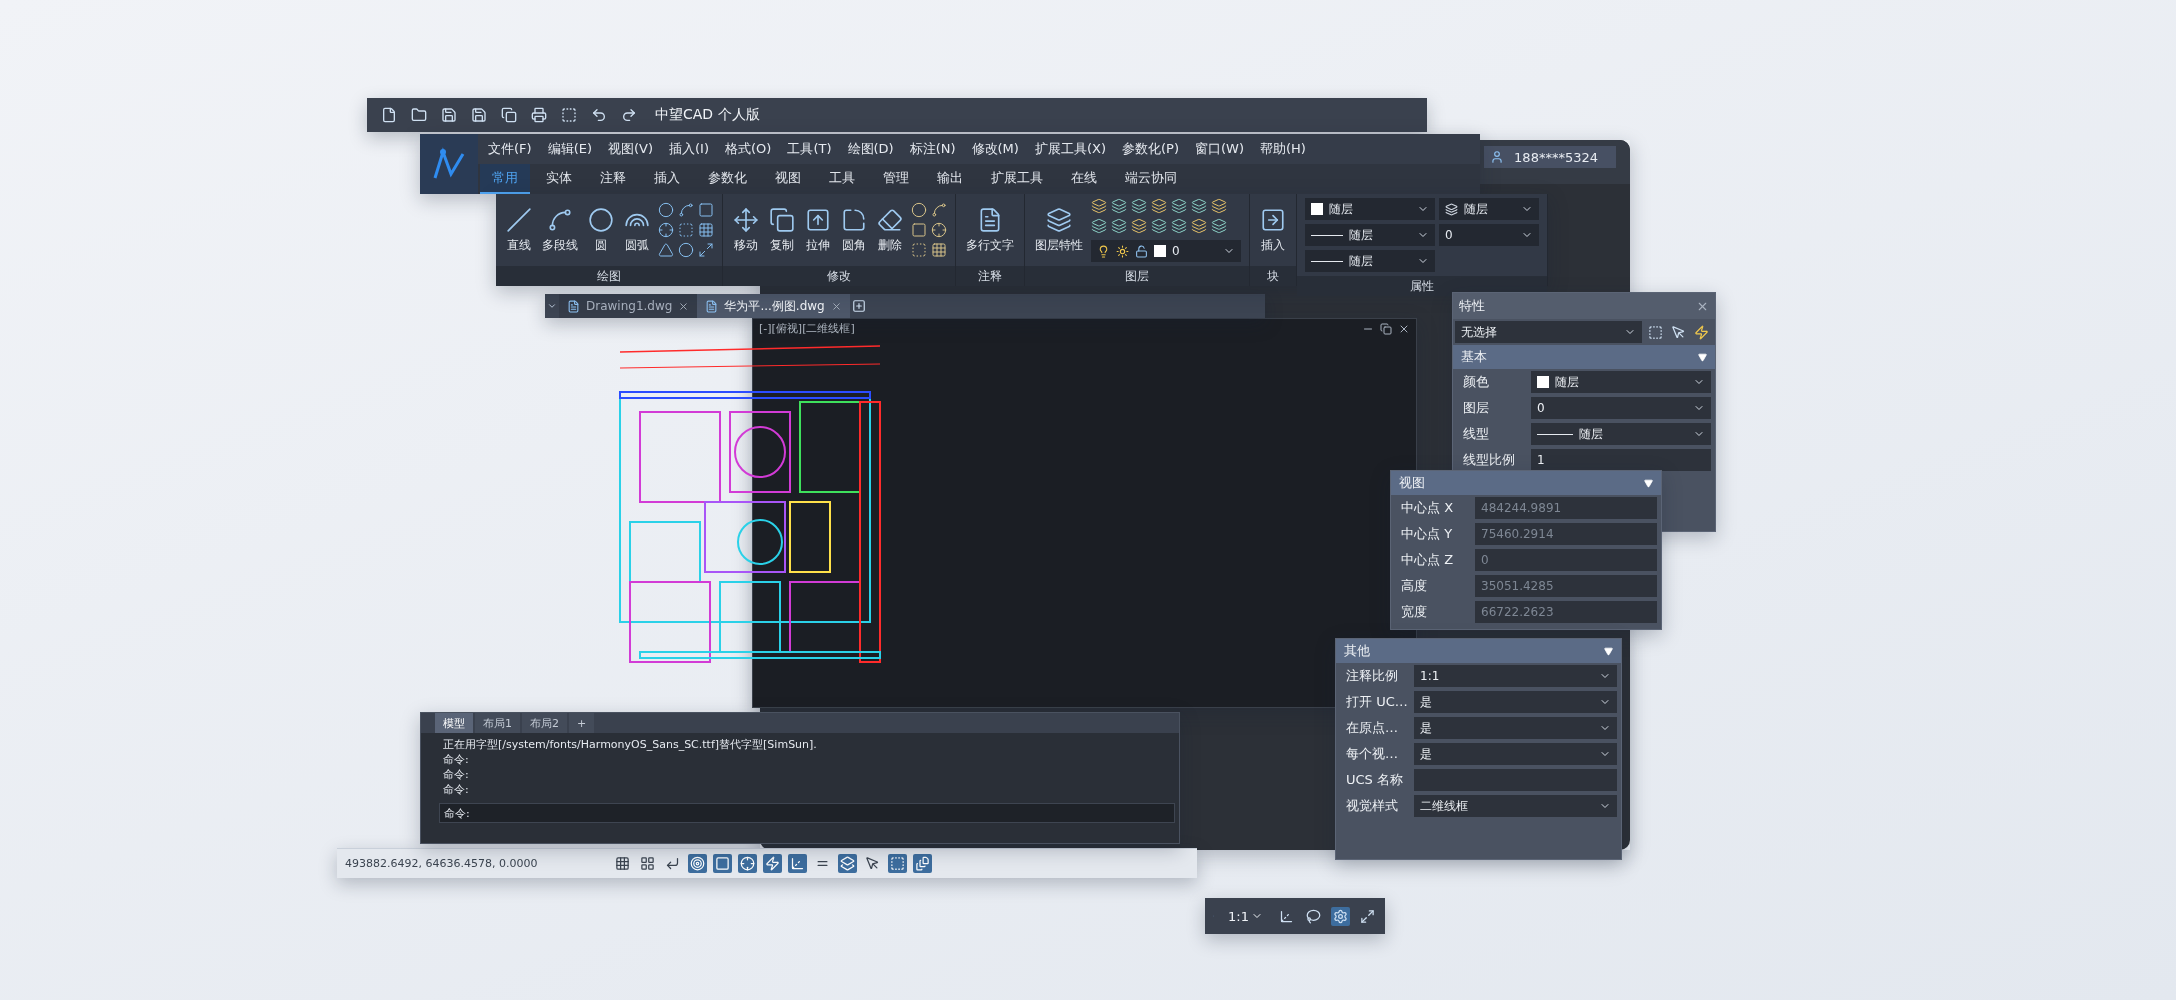 The height and width of the screenshot is (1000, 2176). What do you see at coordinates (666, 250) in the screenshot?
I see `triangle-icon` at bounding box center [666, 250].